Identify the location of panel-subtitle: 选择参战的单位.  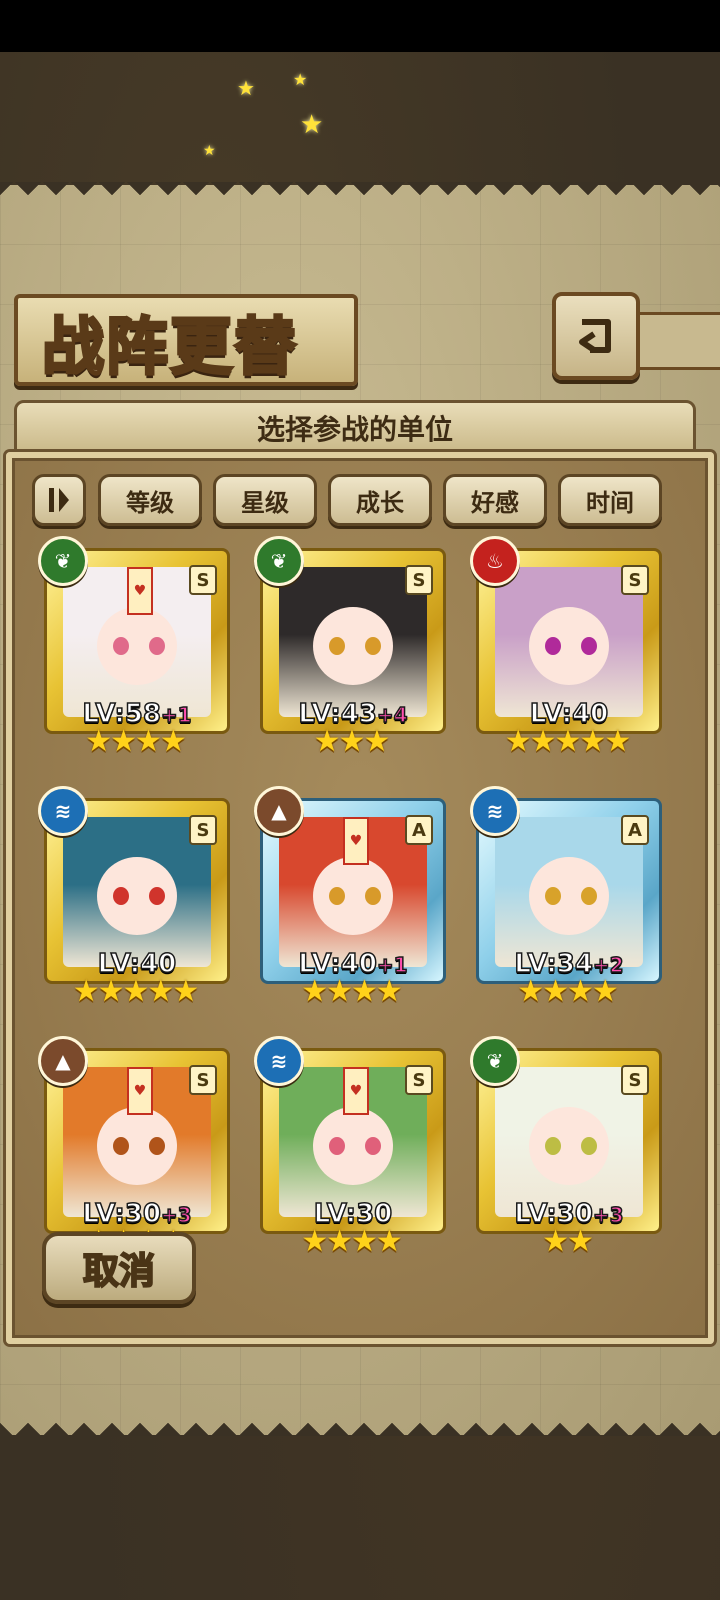
(355, 428).